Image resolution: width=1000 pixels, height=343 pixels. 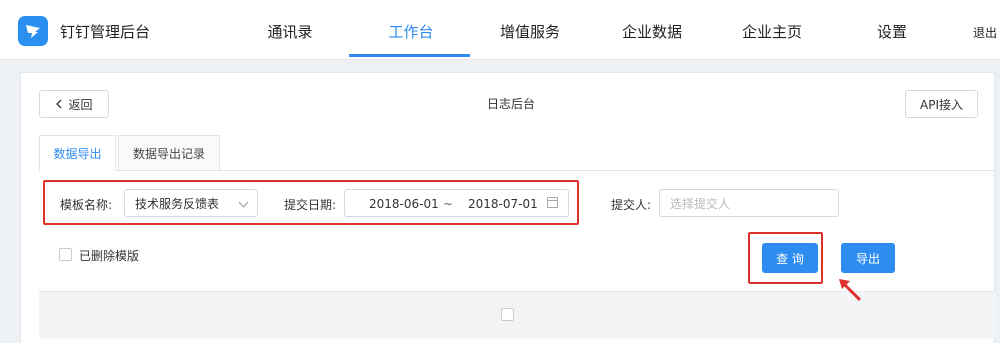 What do you see at coordinates (86, 205) in the screenshot?
I see `template-name-label: 模板名称:` at bounding box center [86, 205].